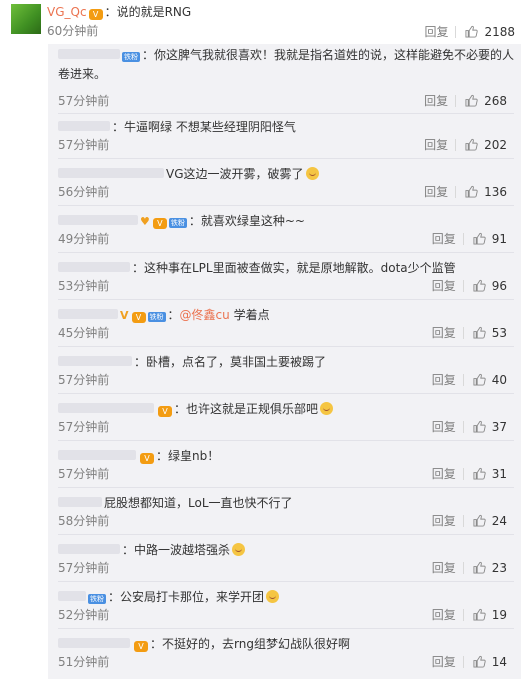 The height and width of the screenshot is (679, 521). Describe the element at coordinates (26, 19) in the screenshot. I see `avatar` at that location.